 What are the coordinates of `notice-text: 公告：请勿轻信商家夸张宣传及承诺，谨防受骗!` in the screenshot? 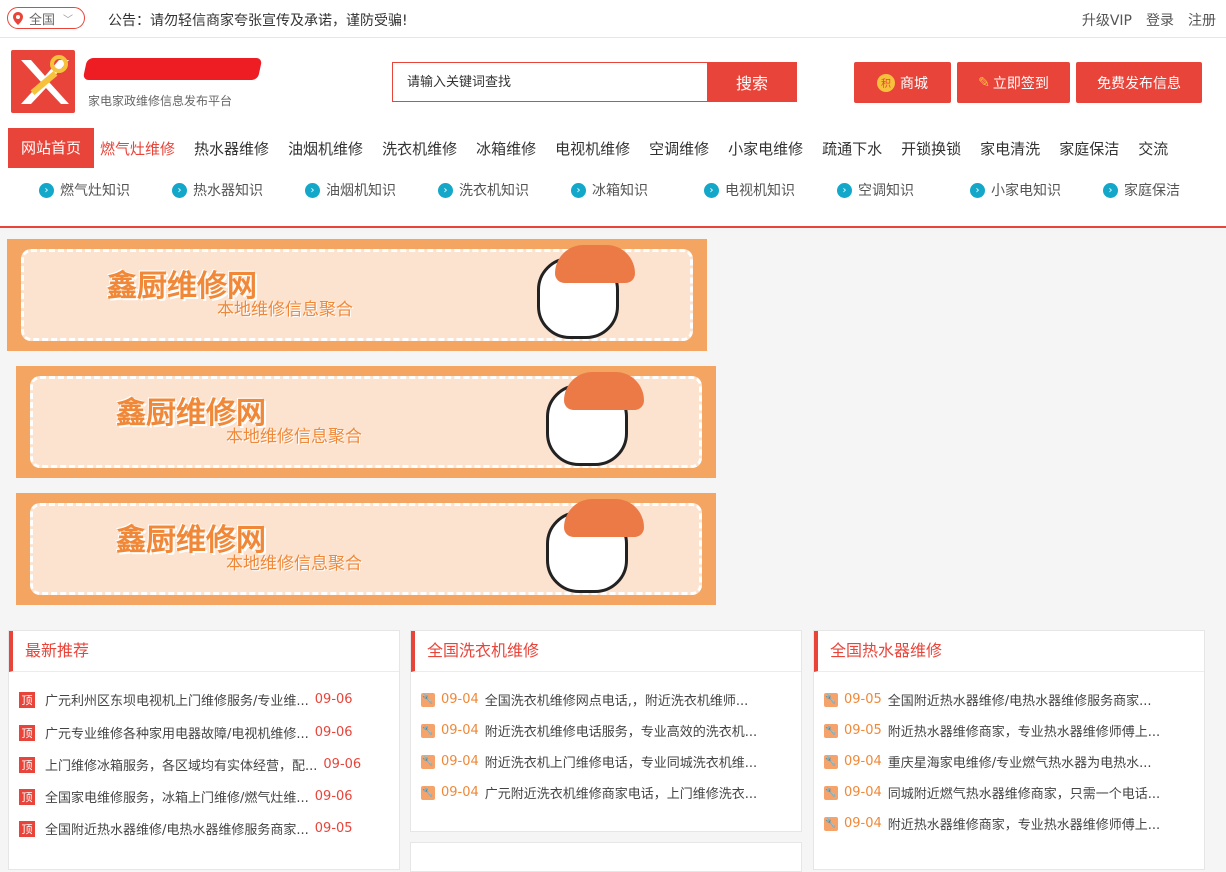 It's located at (258, 21).